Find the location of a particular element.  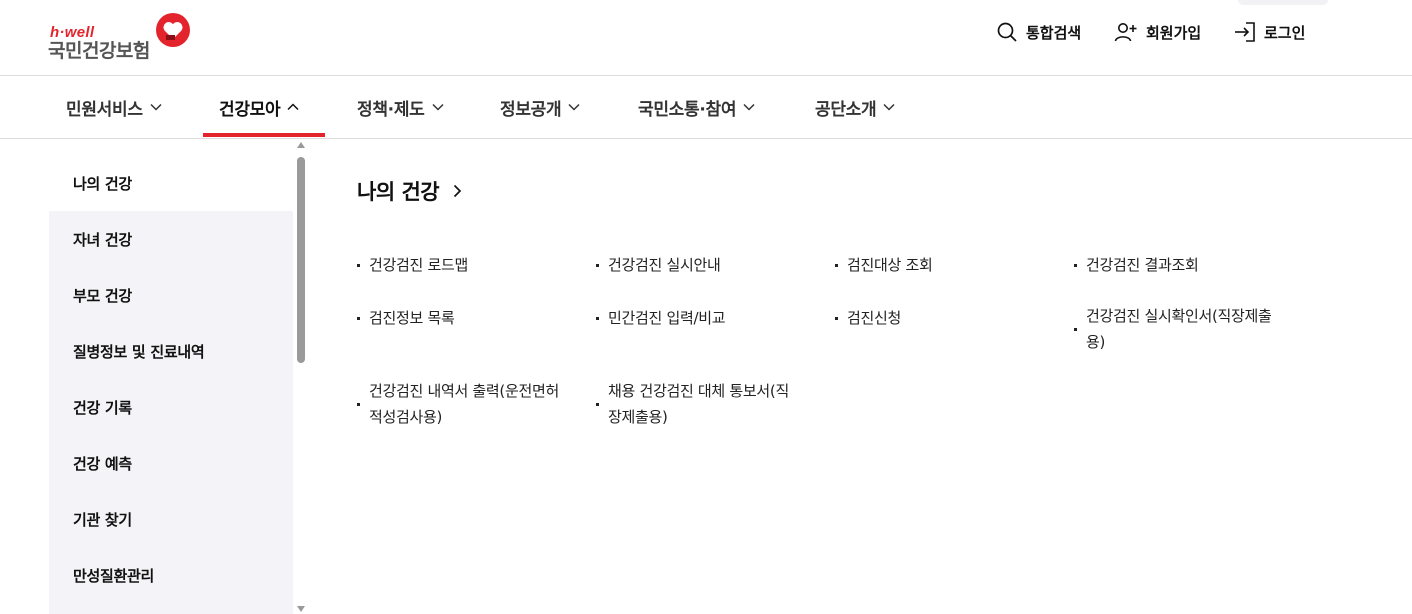

link-checkup-statement: 건강검진 내역서 출력(운전면허적성검사용) is located at coordinates (462, 404).